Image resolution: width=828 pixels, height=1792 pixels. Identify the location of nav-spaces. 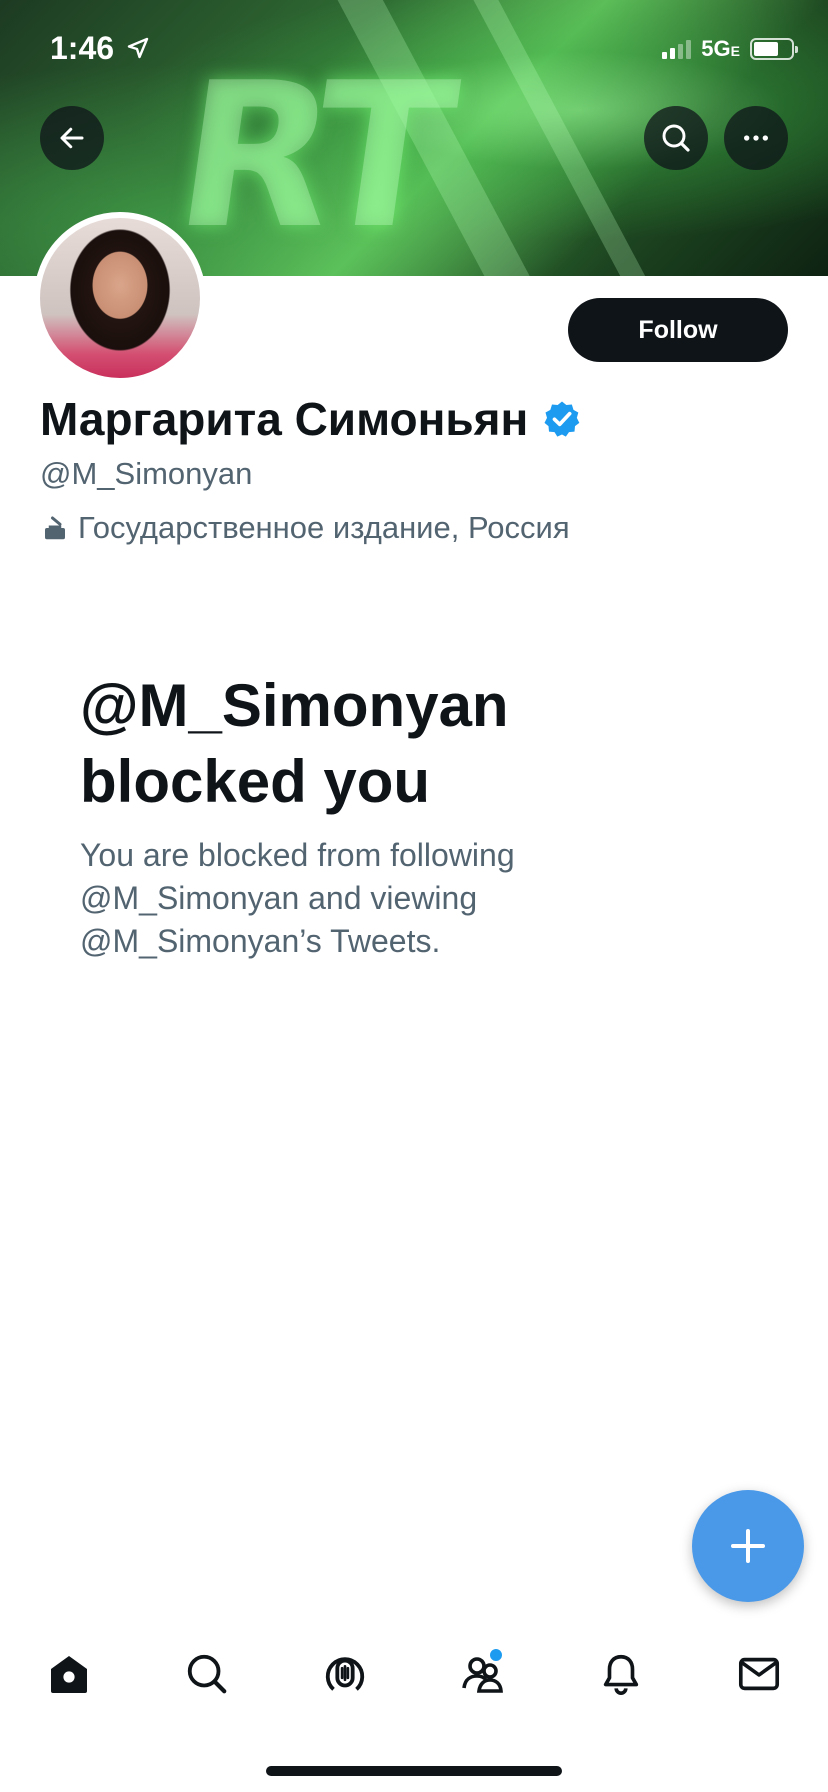
(345, 1674).